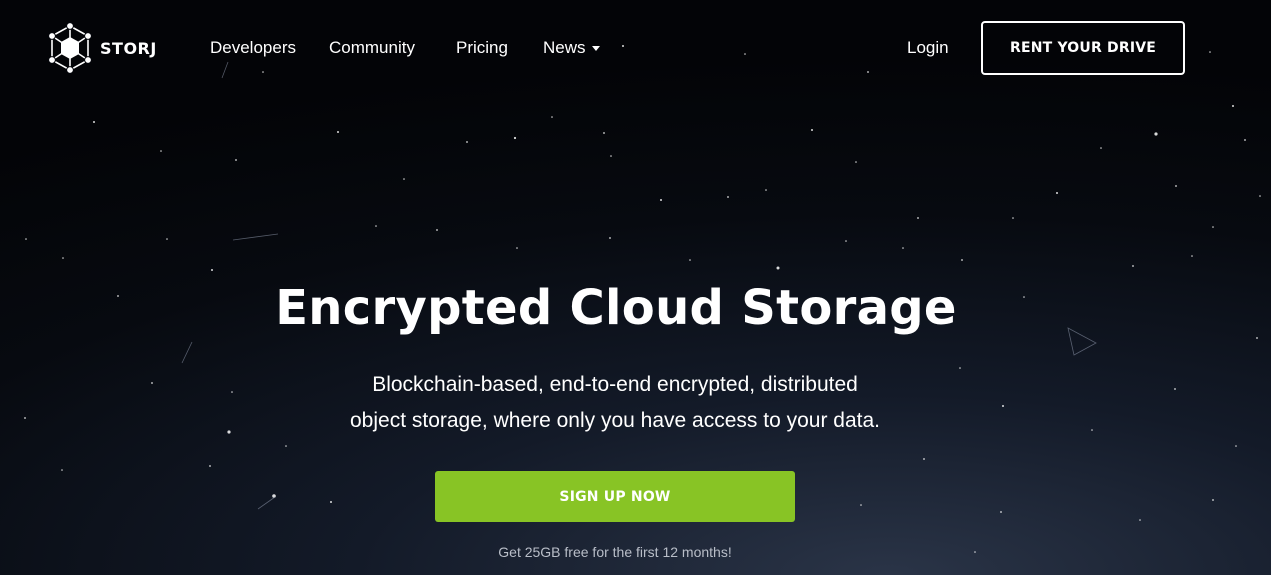  I want to click on hero-title: Encrypted Cloud Storage, so click(616, 308).